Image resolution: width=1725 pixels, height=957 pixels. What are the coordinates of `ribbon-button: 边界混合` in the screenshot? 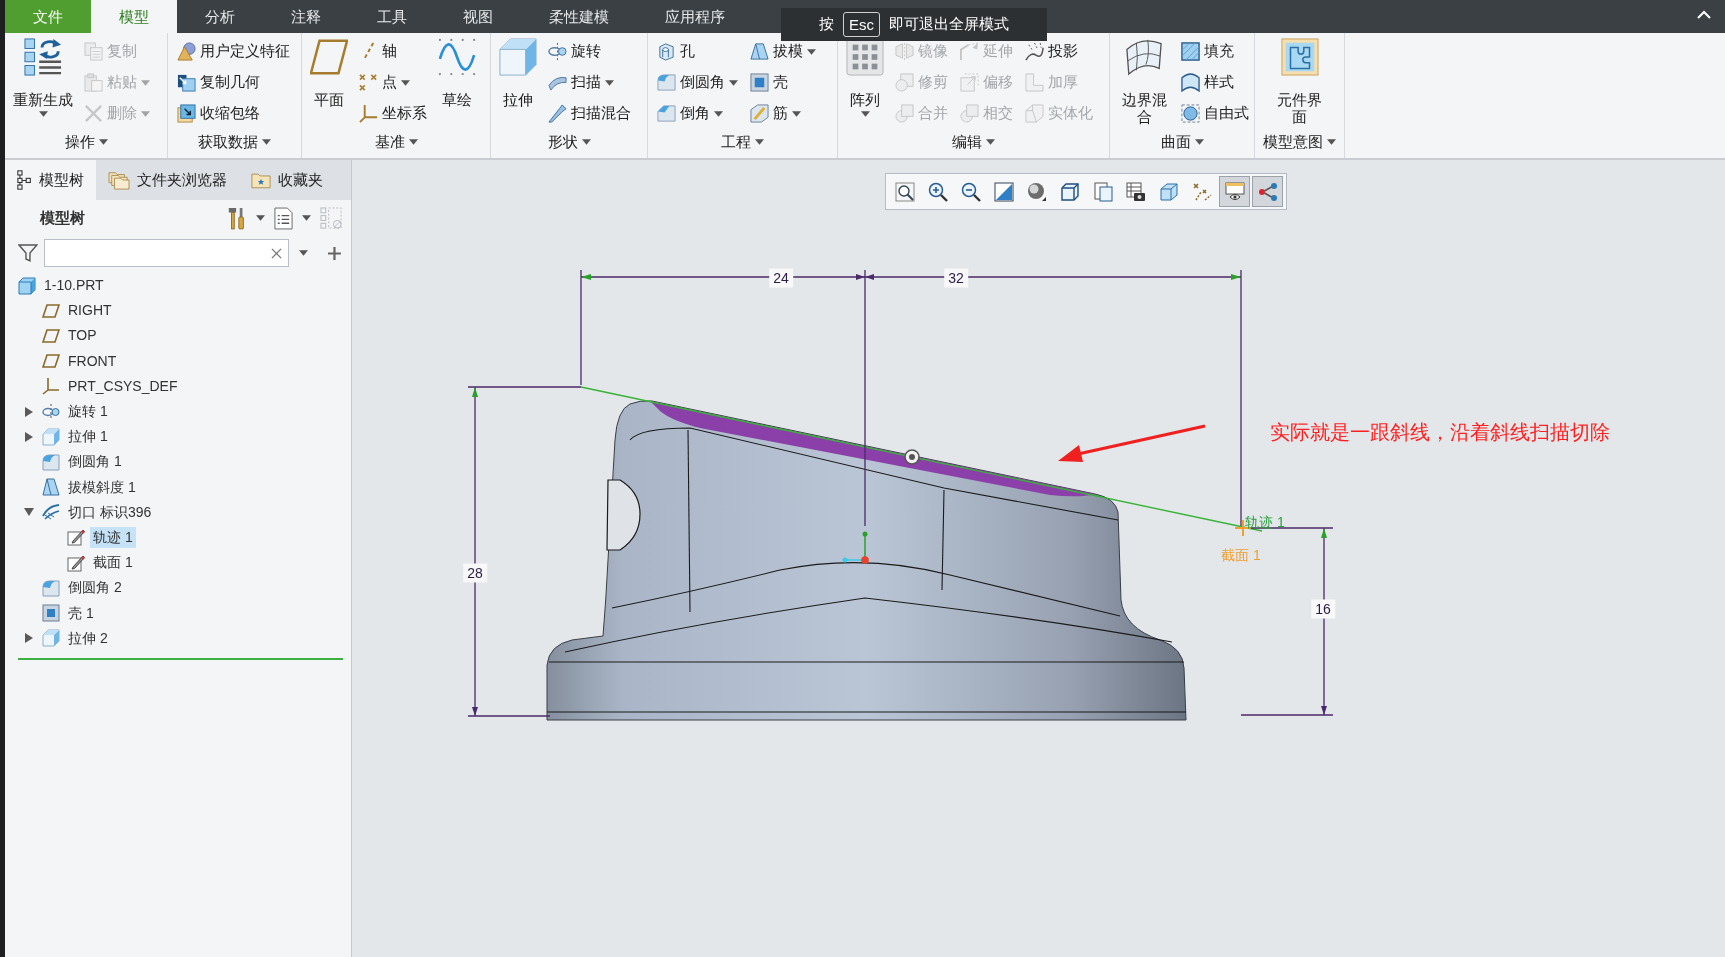 It's located at (1144, 80).